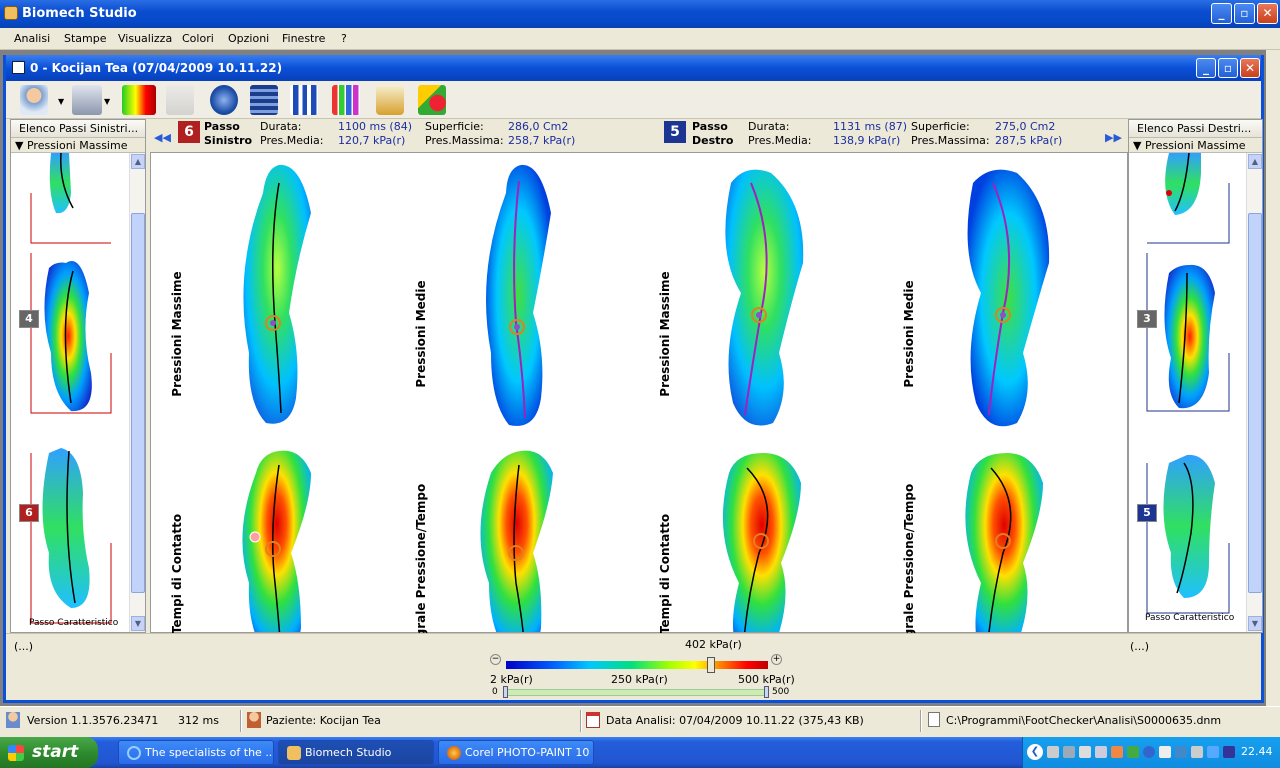  Describe the element at coordinates (390, 100) in the screenshot. I see `scale-icon` at that location.